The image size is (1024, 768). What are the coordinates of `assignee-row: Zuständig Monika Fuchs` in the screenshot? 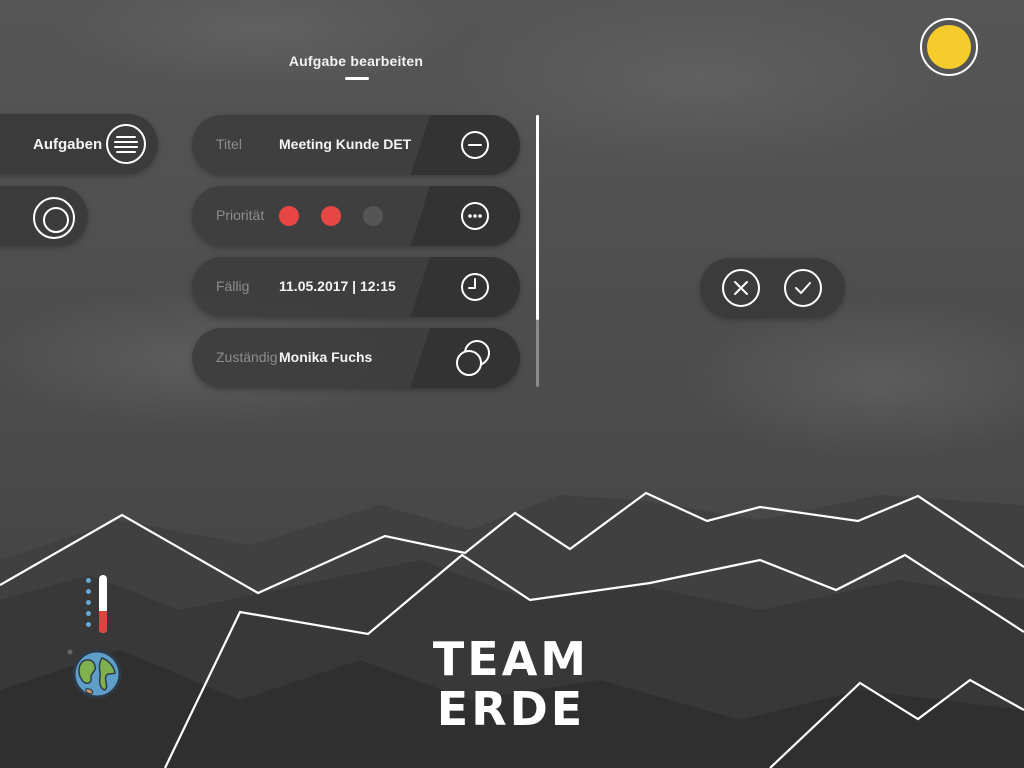 It's located at (356, 358).